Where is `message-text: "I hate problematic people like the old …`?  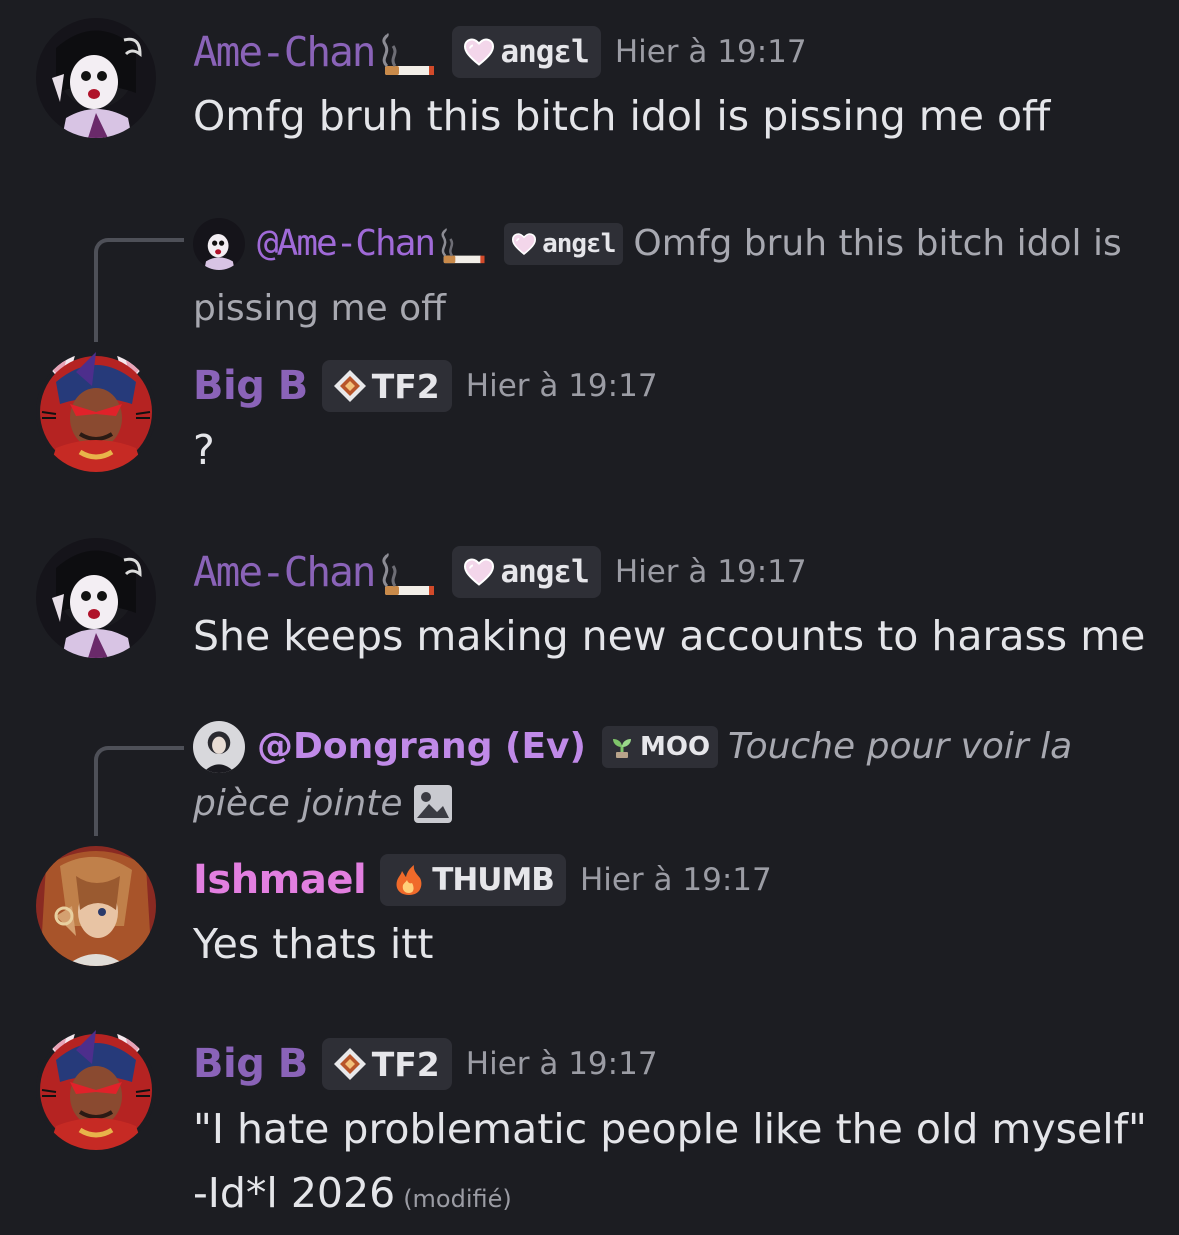
message-text: "I hate problematic people like the old … is located at coordinates (670, 1164).